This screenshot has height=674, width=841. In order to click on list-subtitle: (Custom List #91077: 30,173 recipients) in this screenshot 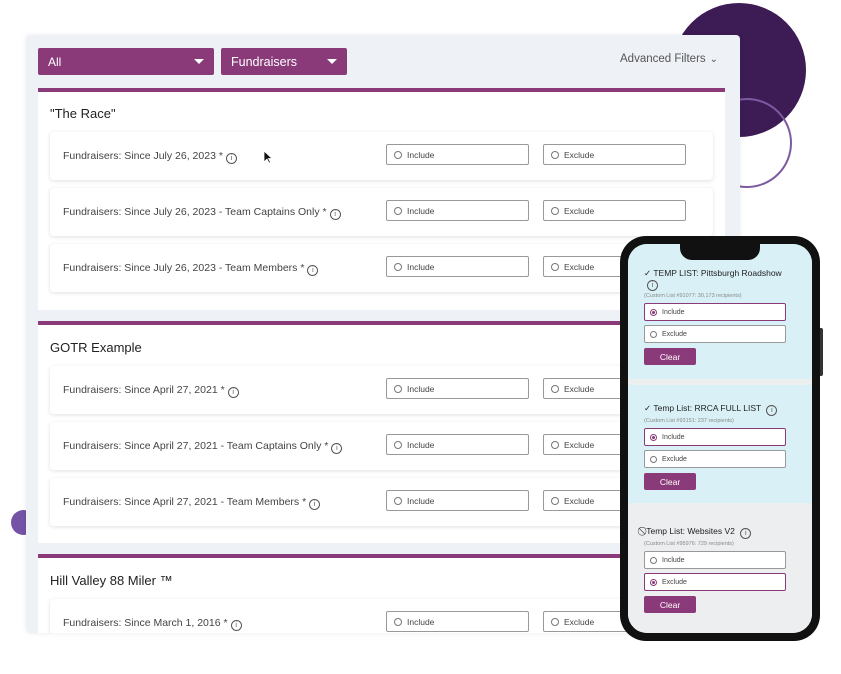, I will do `click(693, 296)`.